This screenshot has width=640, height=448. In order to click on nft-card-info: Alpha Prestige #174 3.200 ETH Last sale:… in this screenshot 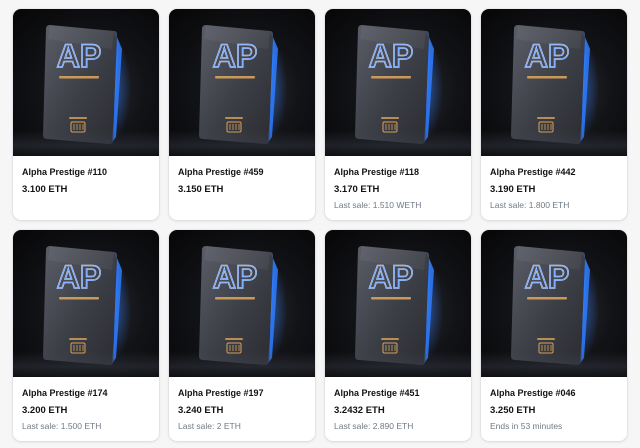, I will do `click(86, 404)`.